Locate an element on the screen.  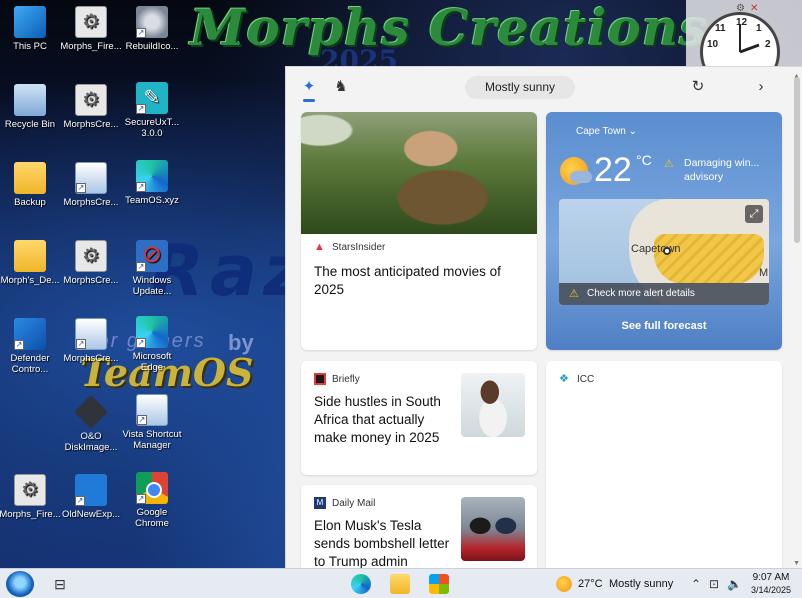
clock-time: 9:07 AM is located at coordinates (771, 577).